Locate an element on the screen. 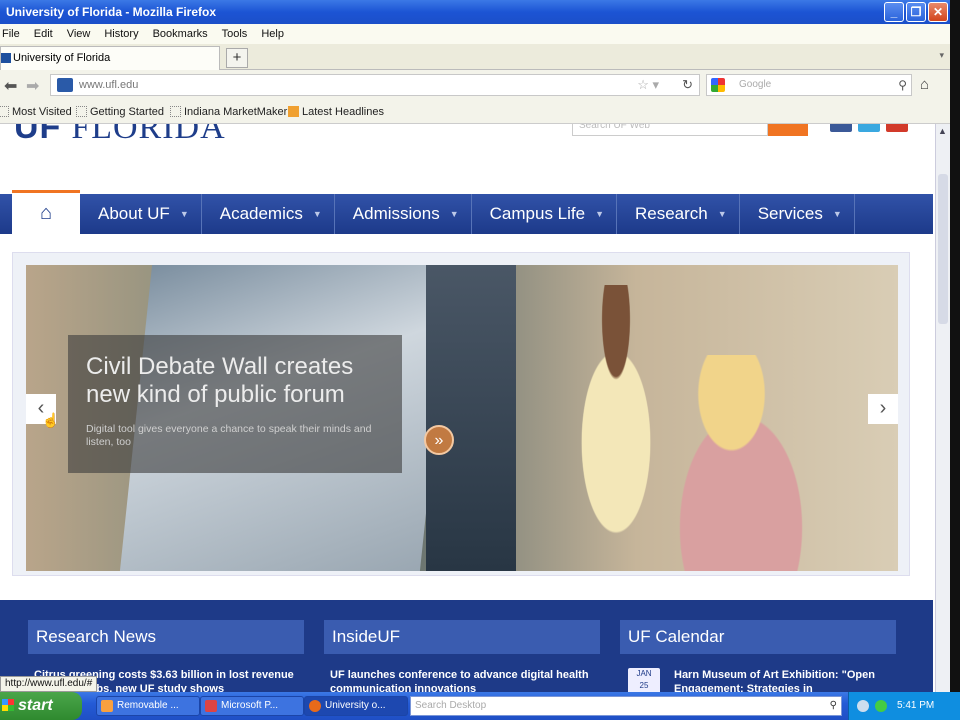 The image size is (960, 720). home-nav-icon: ⌂ is located at coordinates (46, 212).